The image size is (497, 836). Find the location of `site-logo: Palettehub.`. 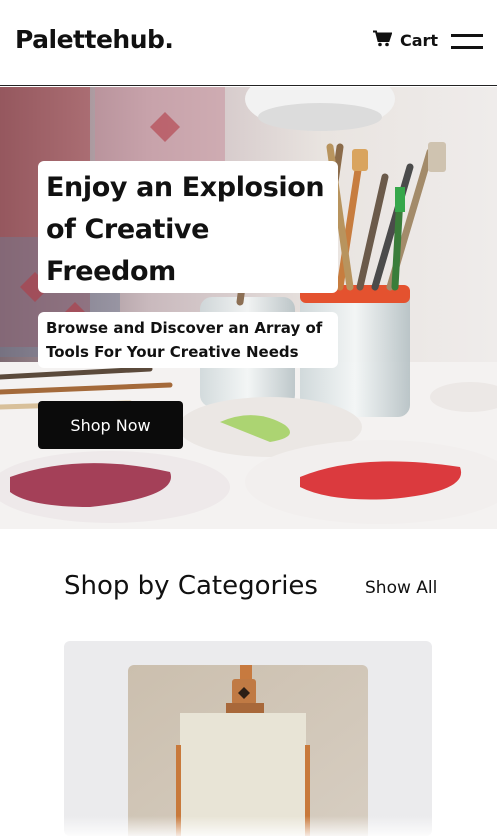

site-logo: Palettehub. is located at coordinates (94, 39).